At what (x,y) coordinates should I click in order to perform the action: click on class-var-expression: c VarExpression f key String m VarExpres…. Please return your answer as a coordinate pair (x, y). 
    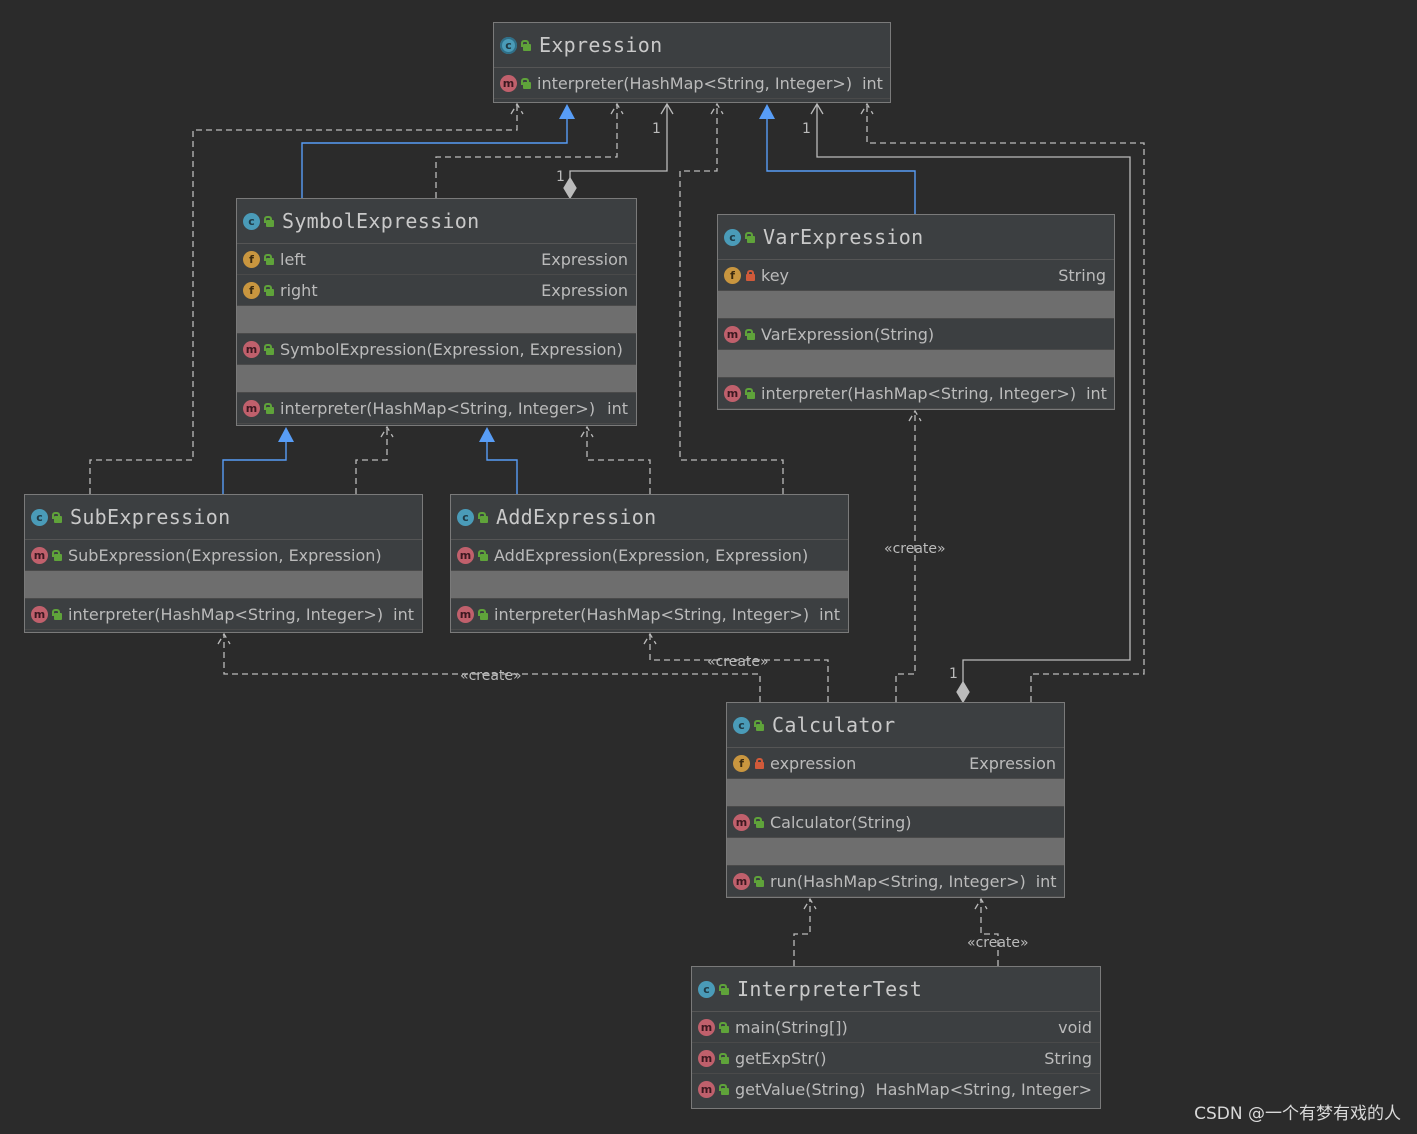
    Looking at the image, I should click on (916, 312).